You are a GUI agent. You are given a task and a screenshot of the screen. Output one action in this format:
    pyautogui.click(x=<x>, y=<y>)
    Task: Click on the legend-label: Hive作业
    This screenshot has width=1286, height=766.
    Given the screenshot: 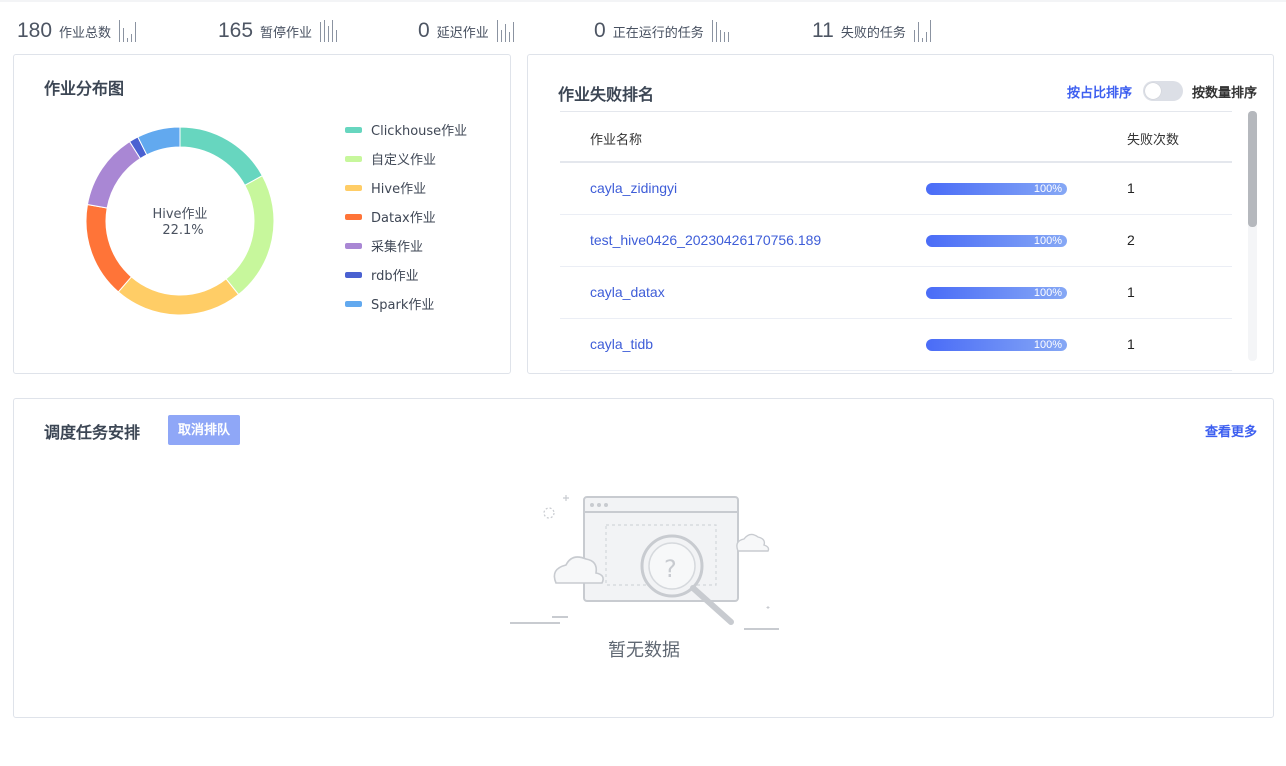 What is the action you would take?
    pyautogui.click(x=399, y=189)
    